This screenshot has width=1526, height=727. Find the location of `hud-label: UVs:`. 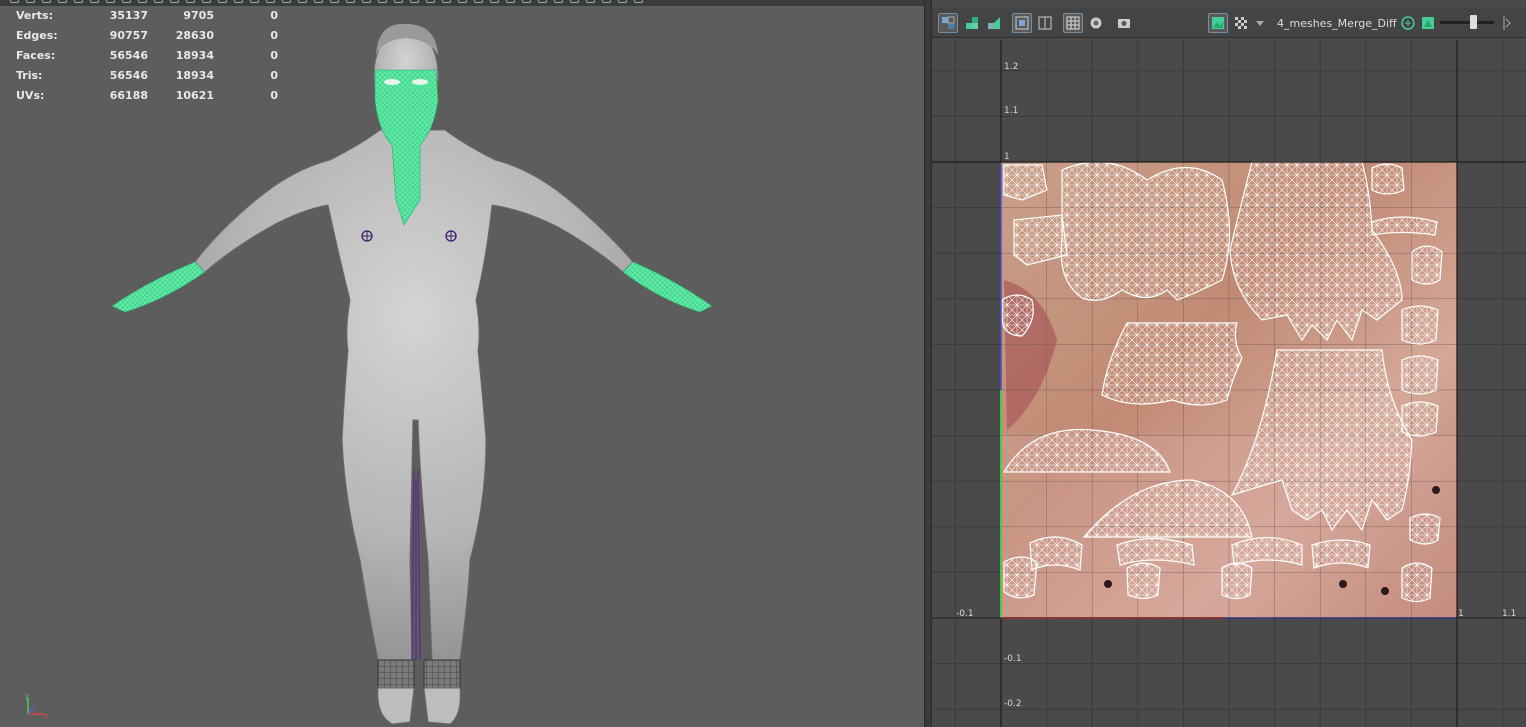

hud-label: UVs: is located at coordinates (30, 95).